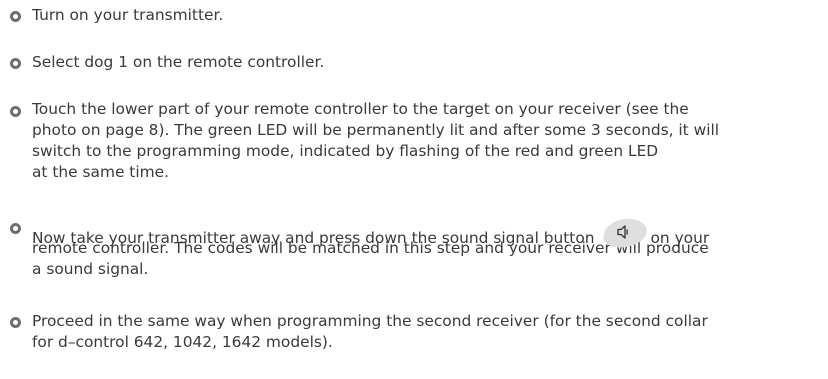 This screenshot has height=379, width=828. What do you see at coordinates (90, 269) in the screenshot?
I see `step-line: a sound signal.` at bounding box center [90, 269].